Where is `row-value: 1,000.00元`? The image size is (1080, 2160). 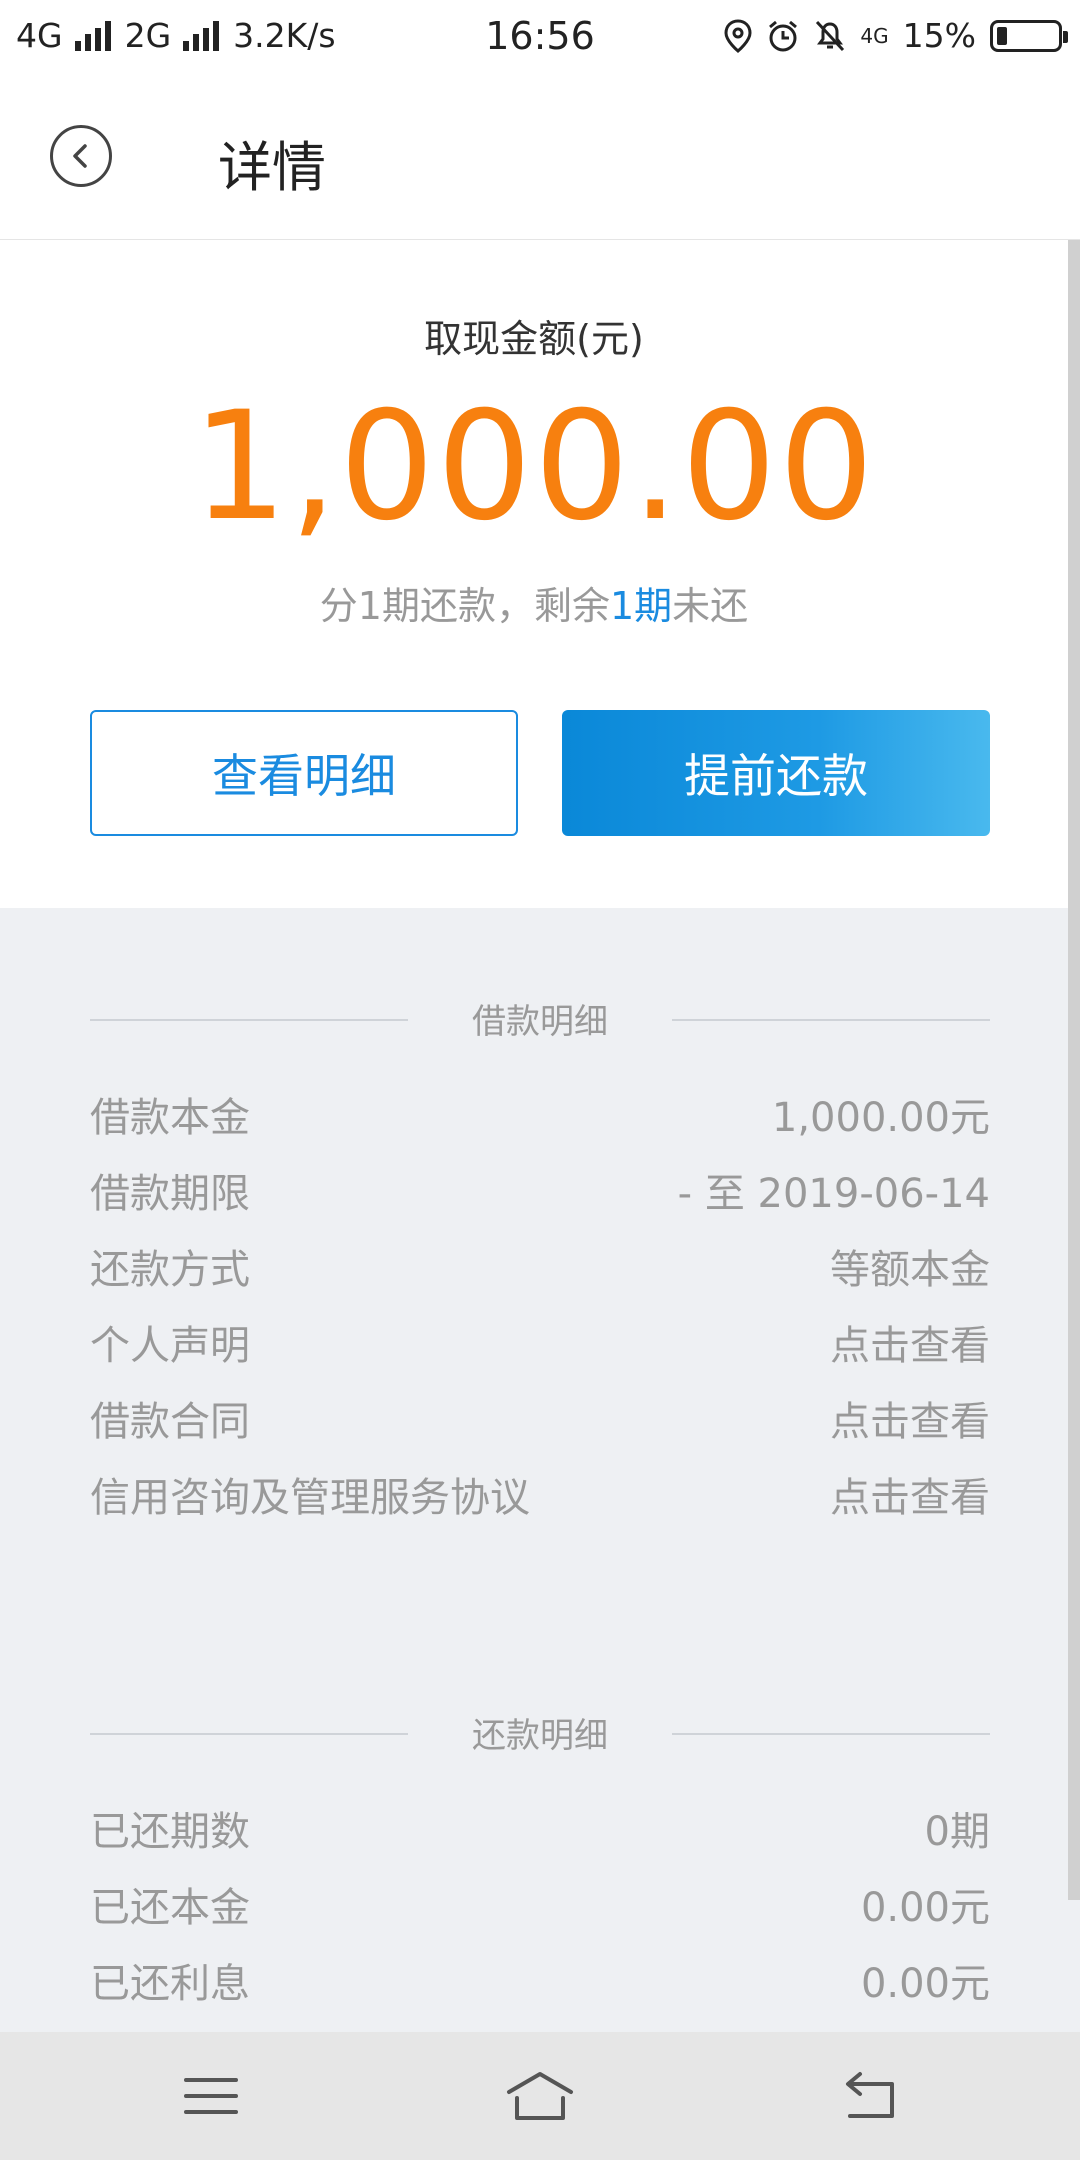
row-value: 1,000.00元 is located at coordinates (880, 1118).